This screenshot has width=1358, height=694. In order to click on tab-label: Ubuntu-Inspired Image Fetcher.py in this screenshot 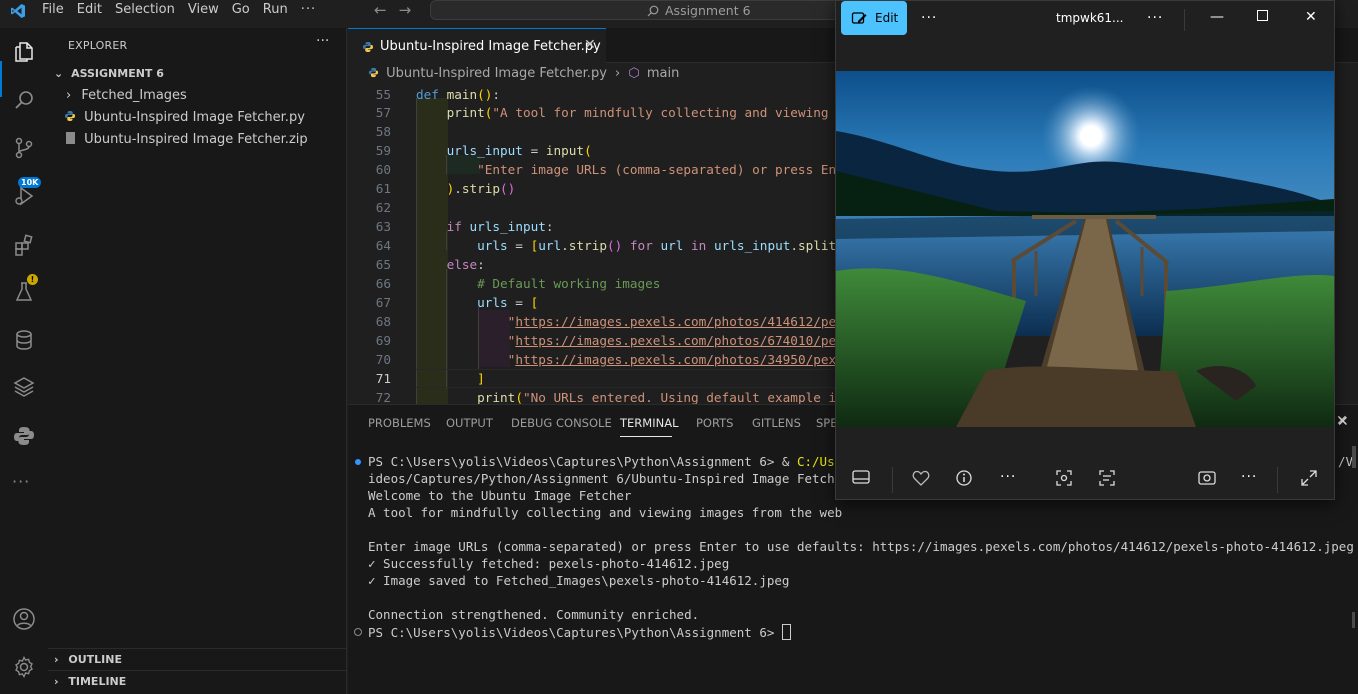, I will do `click(490, 46)`.